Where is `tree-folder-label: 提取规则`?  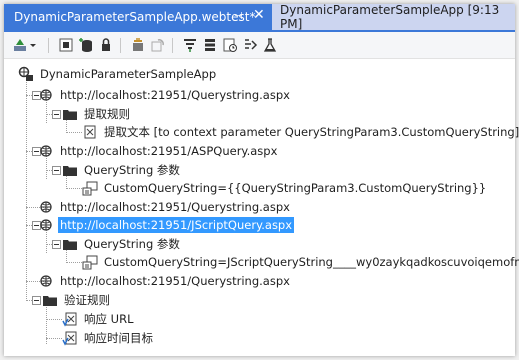 tree-folder-label: 提取规则 is located at coordinates (107, 114).